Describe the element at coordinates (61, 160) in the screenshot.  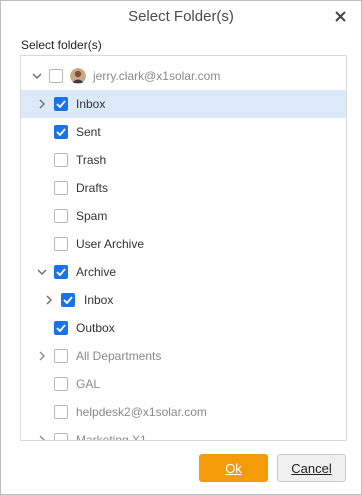
I see `checkbox-trash` at that location.